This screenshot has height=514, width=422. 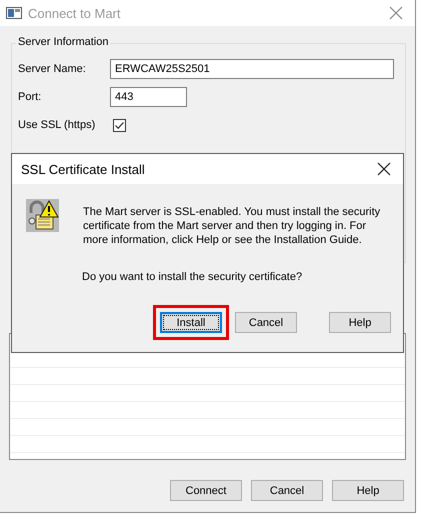 I want to click on group-title: Server Information, so click(x=63, y=42).